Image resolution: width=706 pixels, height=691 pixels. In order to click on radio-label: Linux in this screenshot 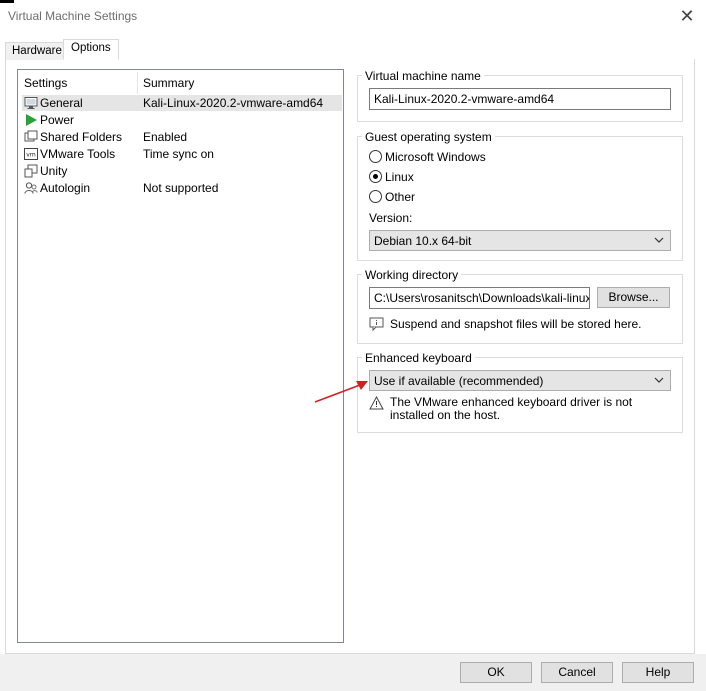, I will do `click(399, 177)`.